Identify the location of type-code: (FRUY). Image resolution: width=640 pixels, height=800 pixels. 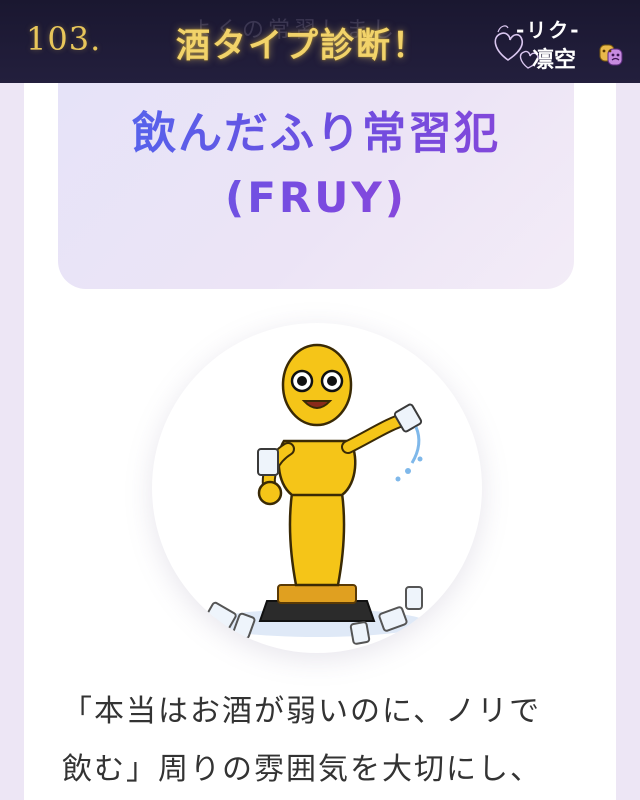
(316, 197).